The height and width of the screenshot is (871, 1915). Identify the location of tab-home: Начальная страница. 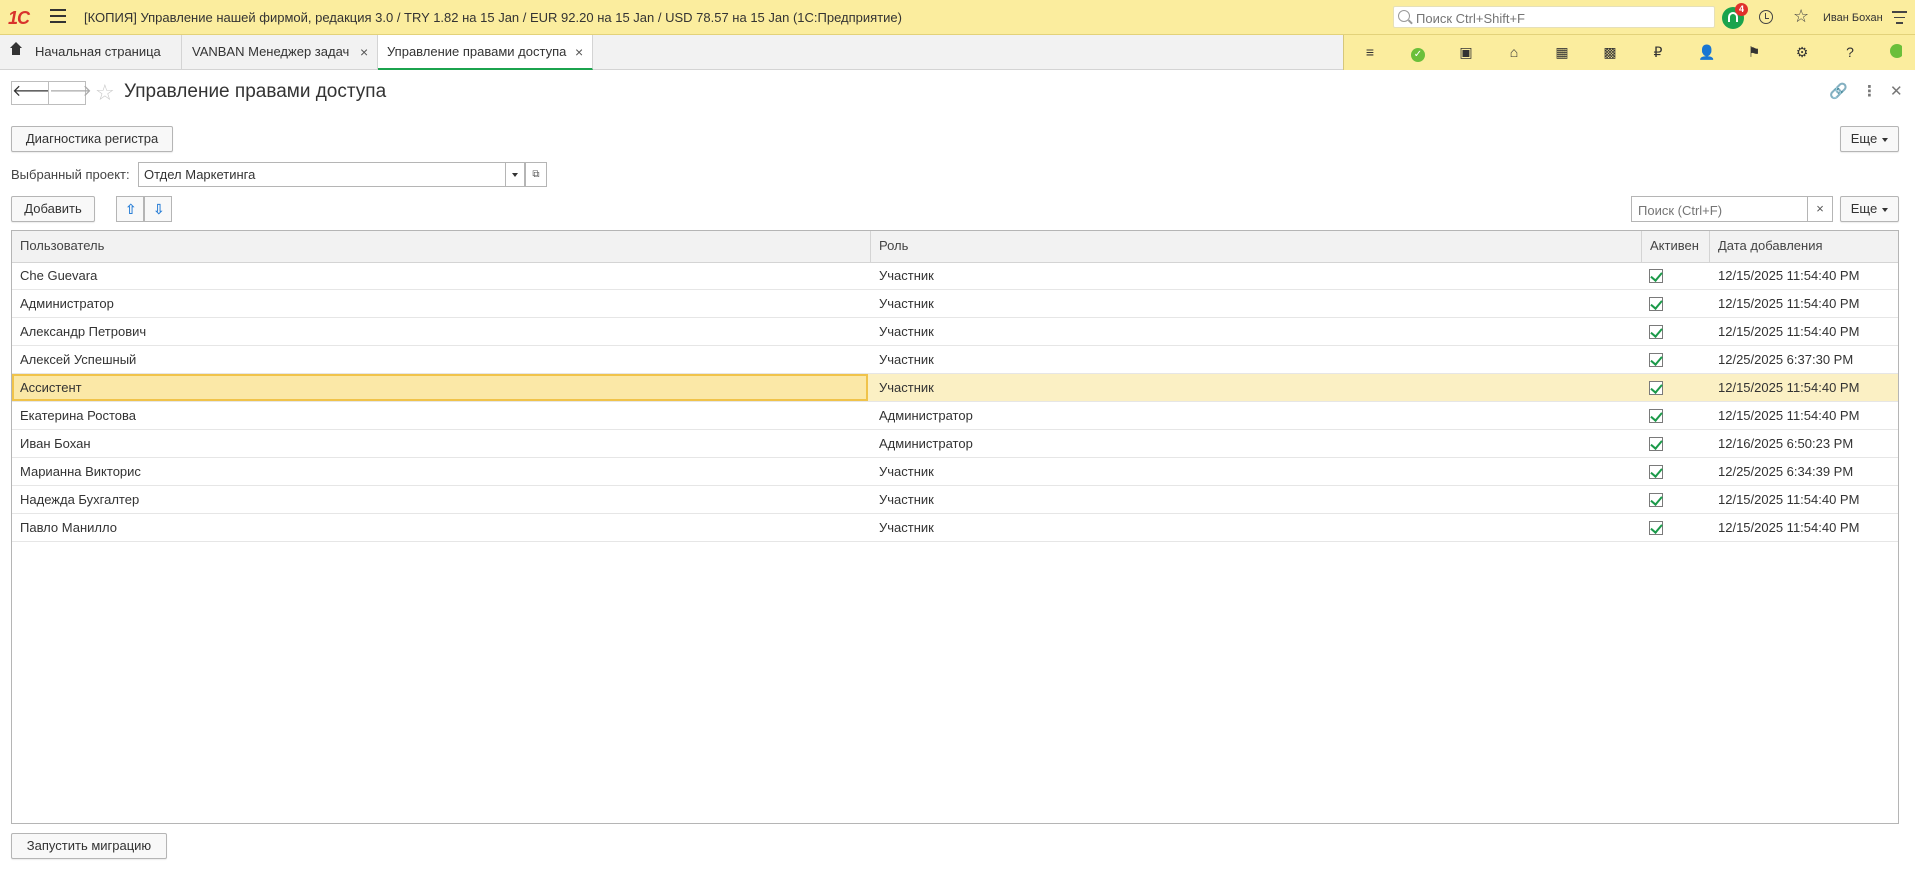
(91, 52).